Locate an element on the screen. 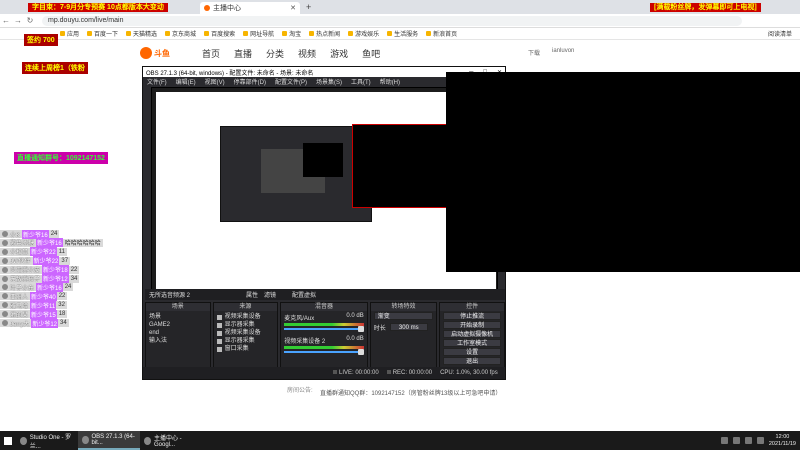 This screenshot has width=800, height=450. danmu-text: 32 is located at coordinates (61, 305).